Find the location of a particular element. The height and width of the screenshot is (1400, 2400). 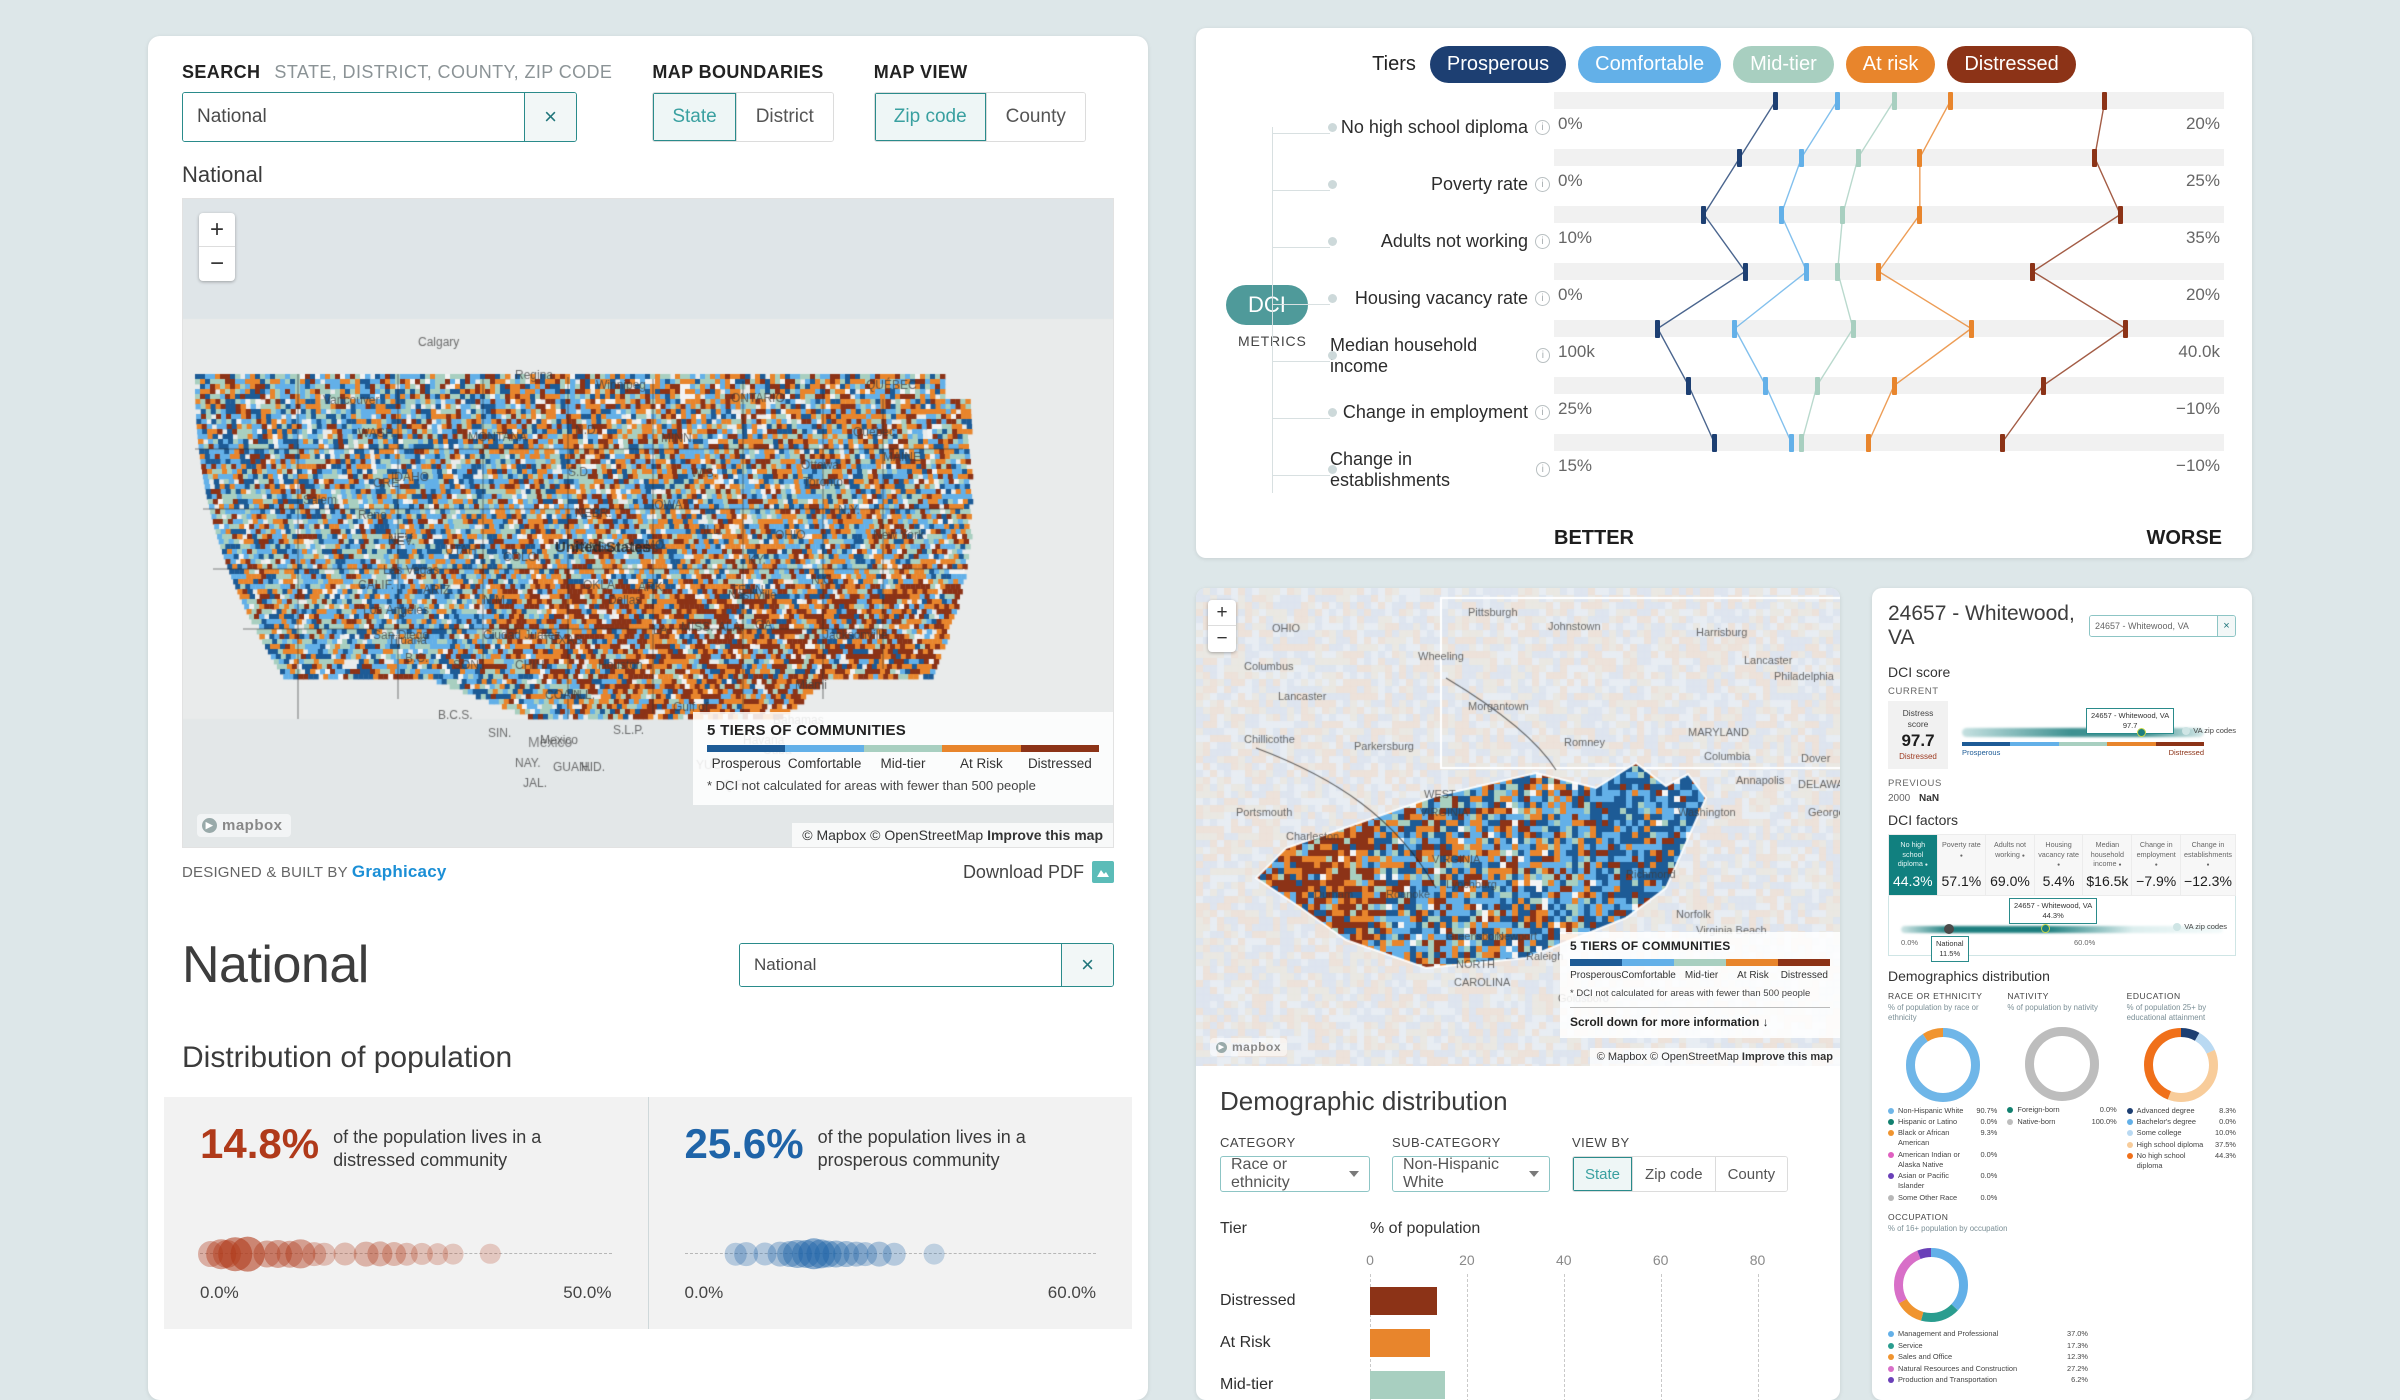

zoom-in-icon: + is located at coordinates (217, 230).